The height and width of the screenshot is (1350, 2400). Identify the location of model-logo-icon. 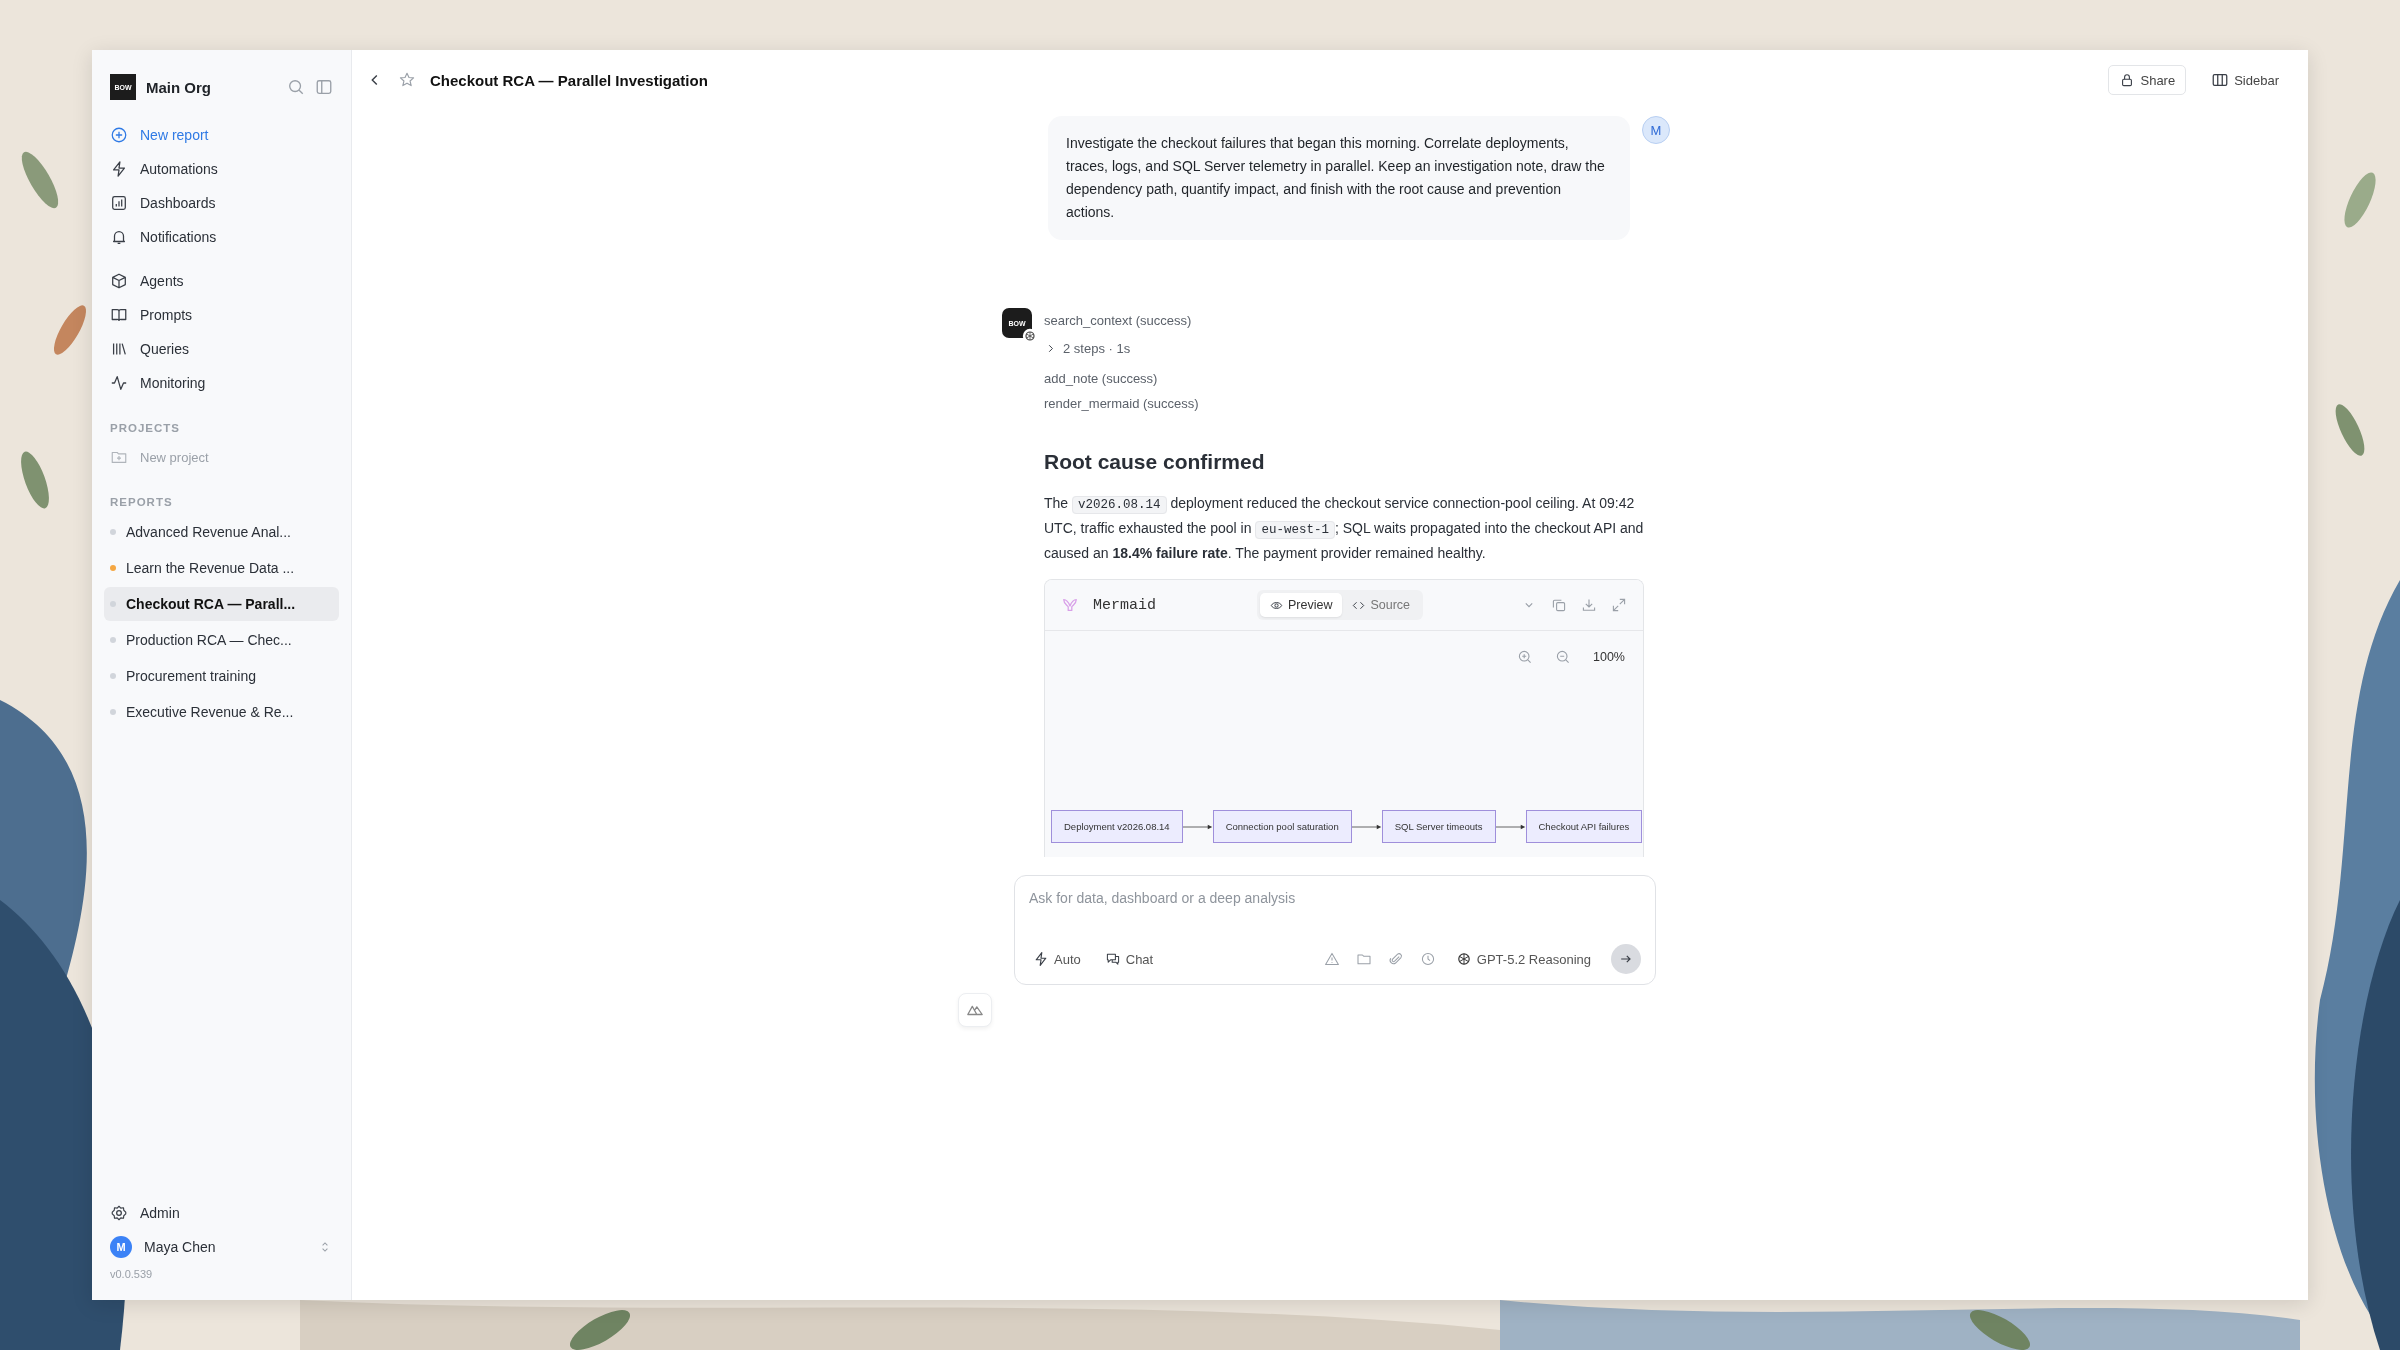
(1463, 959).